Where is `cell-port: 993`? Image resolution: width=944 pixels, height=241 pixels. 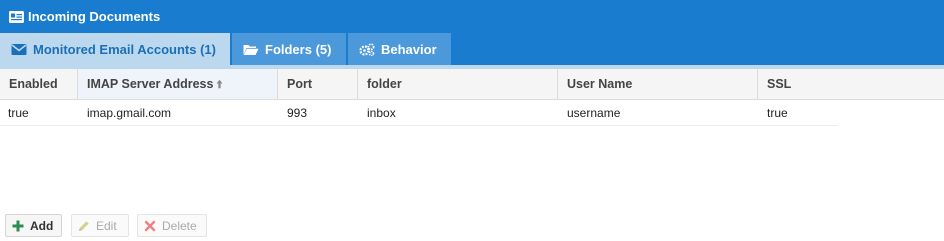
cell-port: 993 is located at coordinates (297, 113).